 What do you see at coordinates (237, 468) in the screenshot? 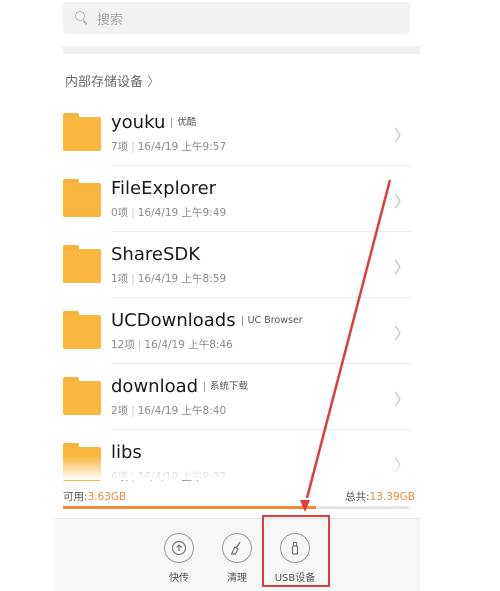
I see `list-fade` at bounding box center [237, 468].